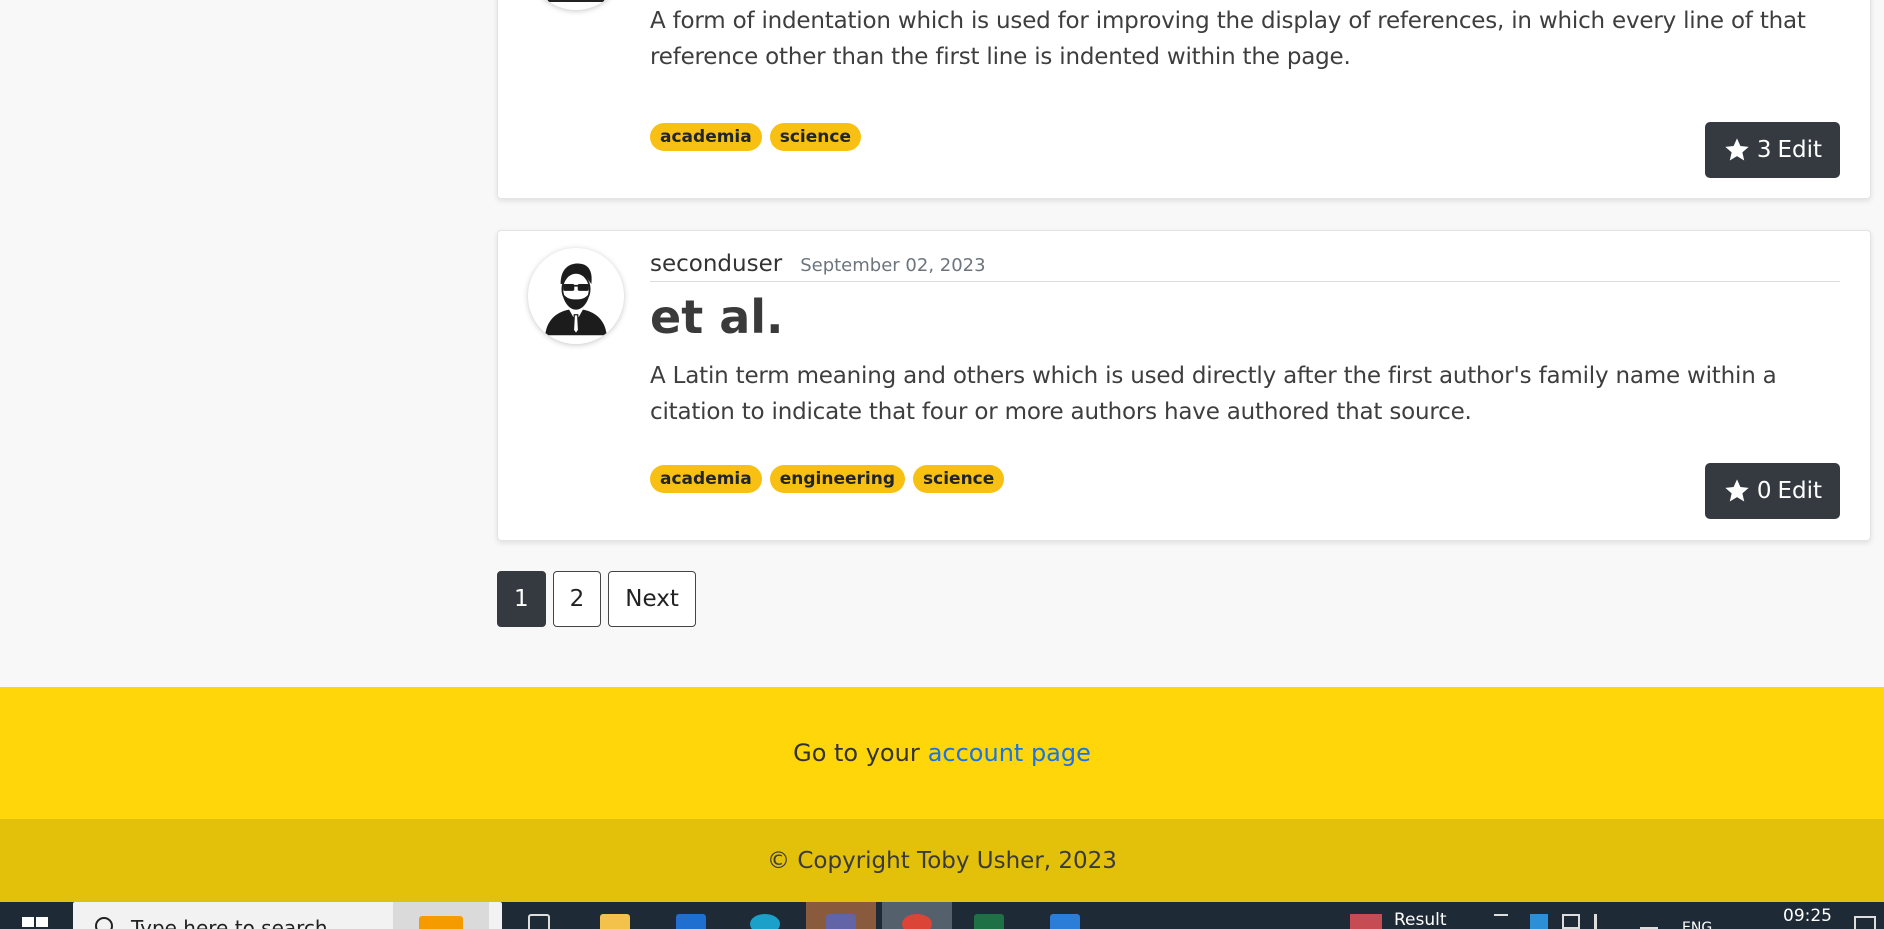 This screenshot has height=929, width=1884. Describe the element at coordinates (1865, 922) in the screenshot. I see `notifications-icon` at that location.